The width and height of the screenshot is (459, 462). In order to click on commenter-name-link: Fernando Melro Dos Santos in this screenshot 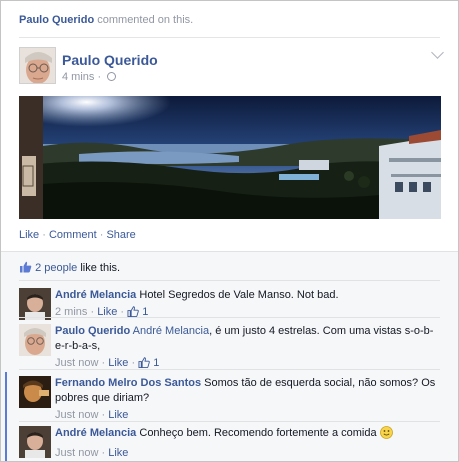, I will do `click(128, 383)`.